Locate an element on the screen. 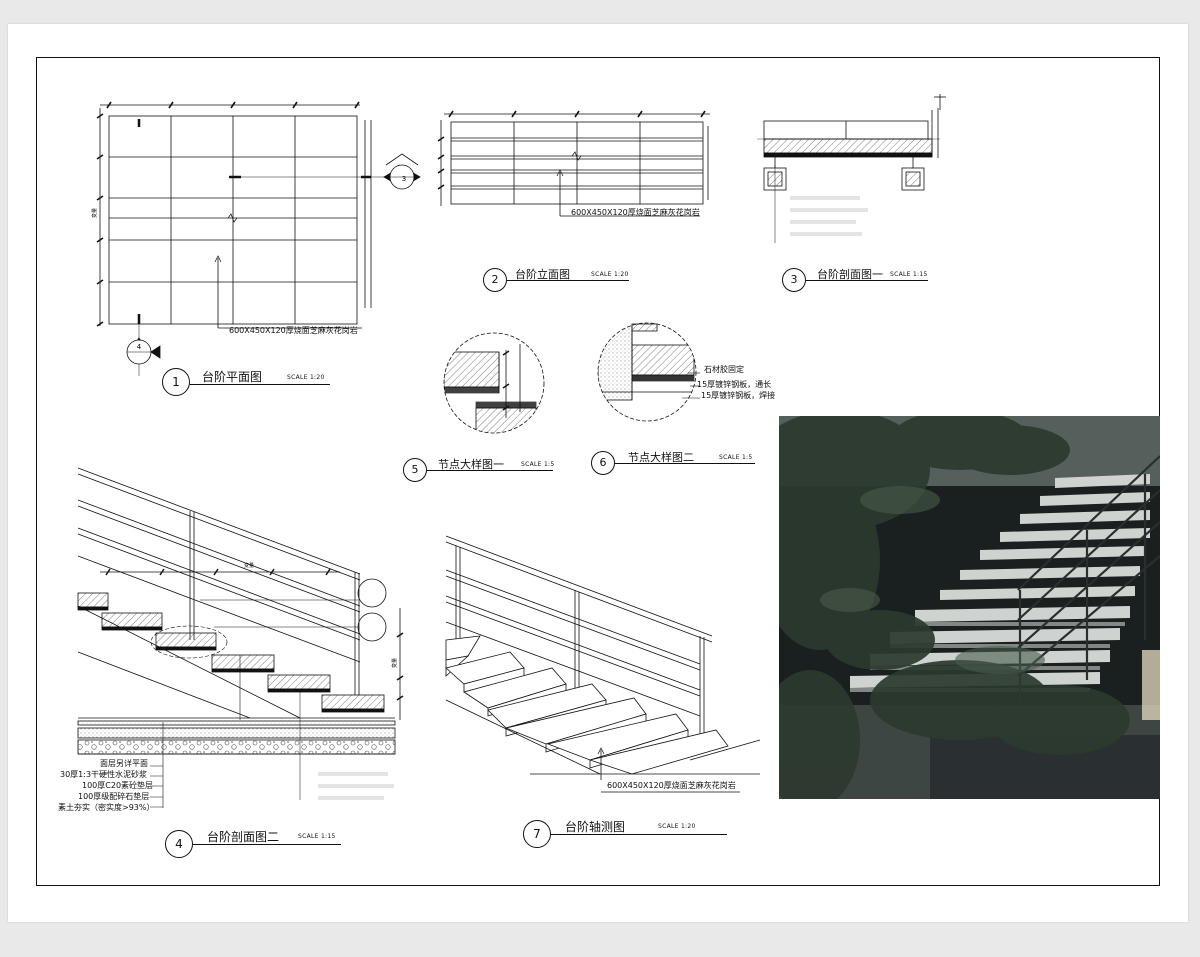  plan-section-4-id: 4 is located at coordinates (139, 347).